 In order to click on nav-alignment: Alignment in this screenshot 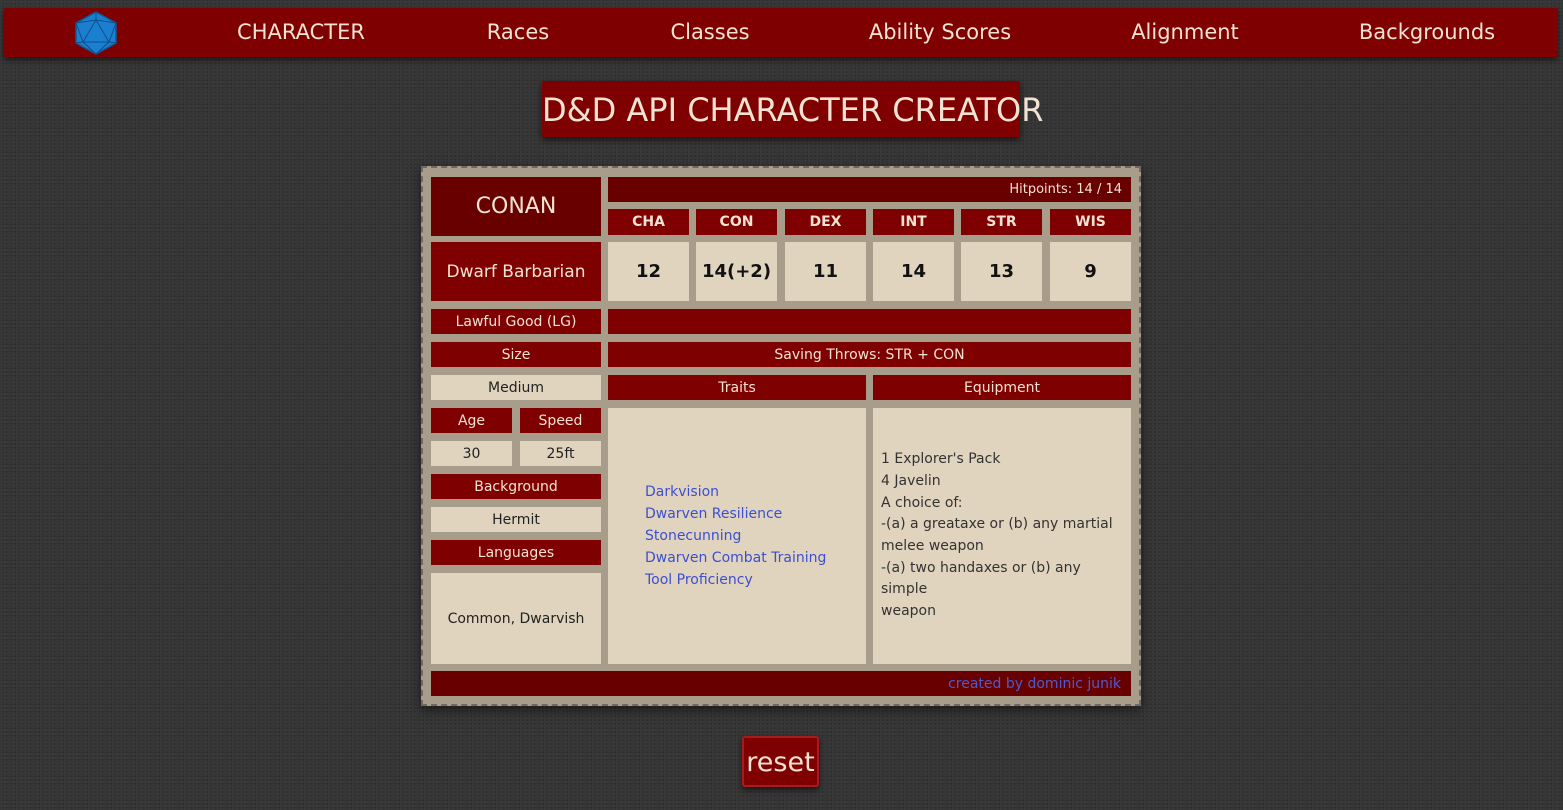, I will do `click(1185, 32)`.